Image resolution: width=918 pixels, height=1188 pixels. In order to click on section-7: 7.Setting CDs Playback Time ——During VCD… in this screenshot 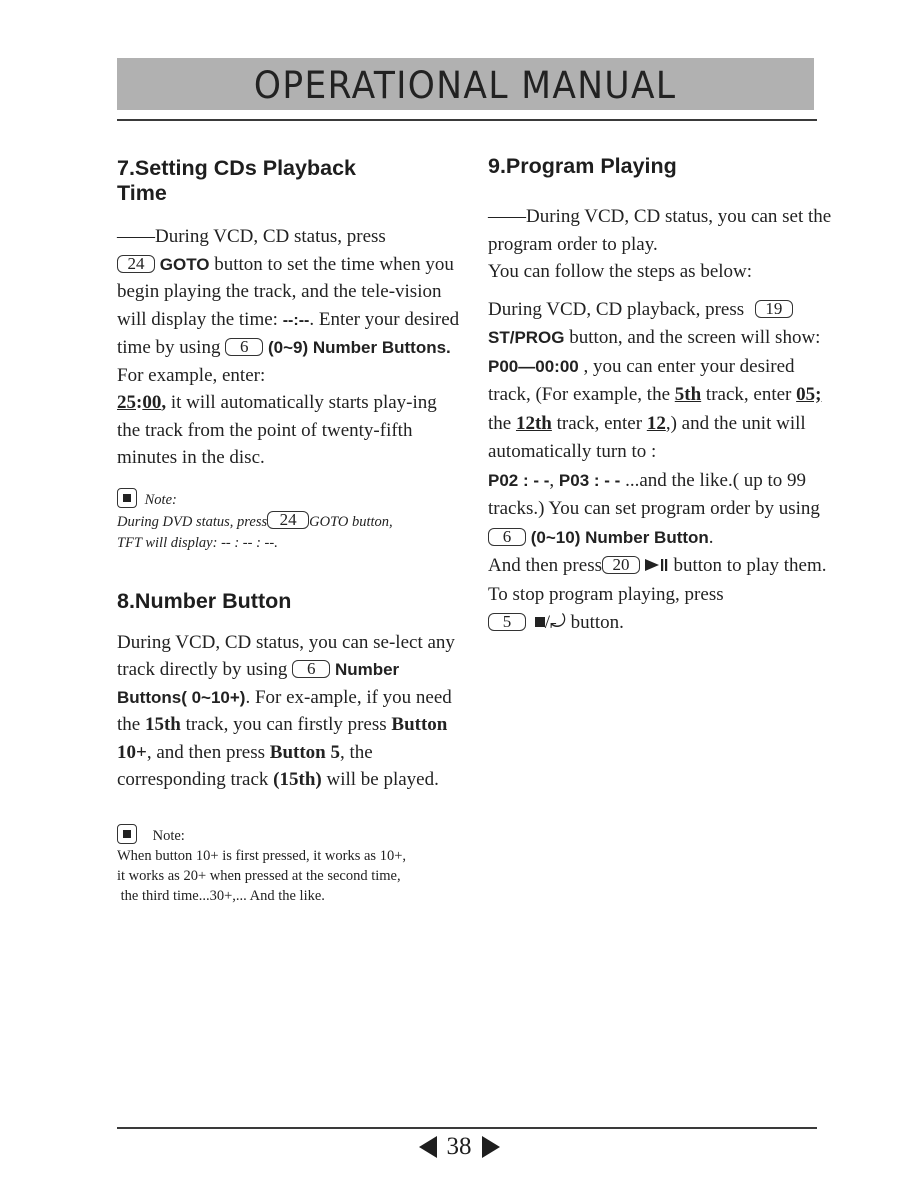, I will do `click(289, 355)`.